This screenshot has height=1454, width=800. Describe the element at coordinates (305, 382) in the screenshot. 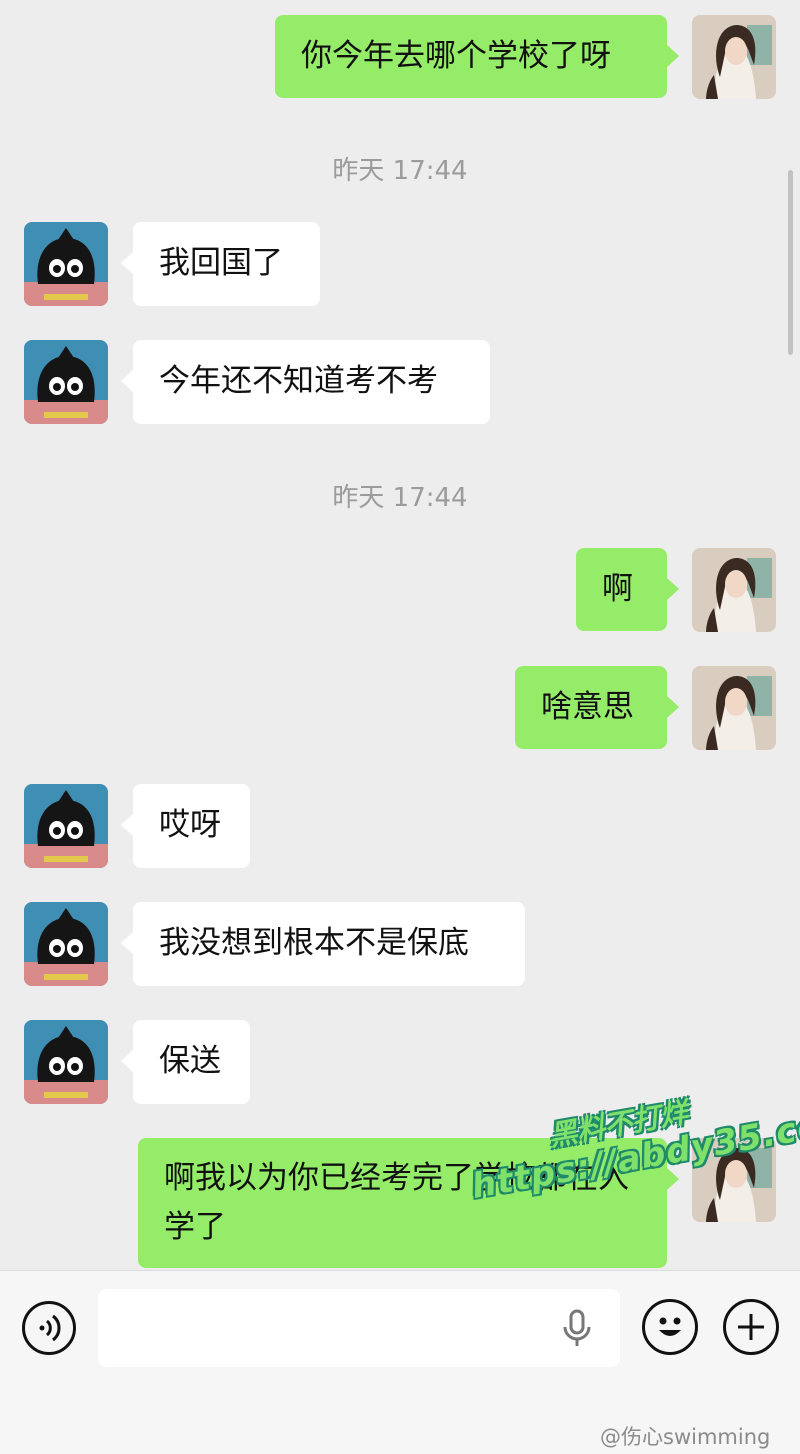

I see `message-bubble-incoming: 今年还不知道考不考` at that location.